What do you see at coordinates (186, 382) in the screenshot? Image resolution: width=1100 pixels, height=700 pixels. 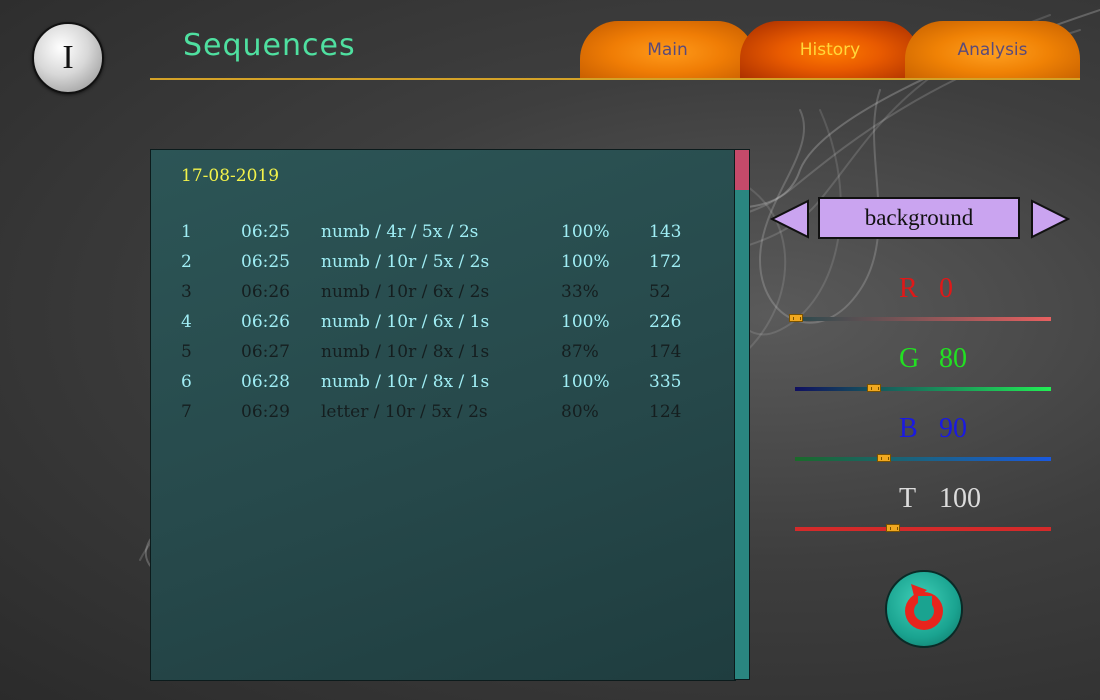 I see `row-number: 6` at bounding box center [186, 382].